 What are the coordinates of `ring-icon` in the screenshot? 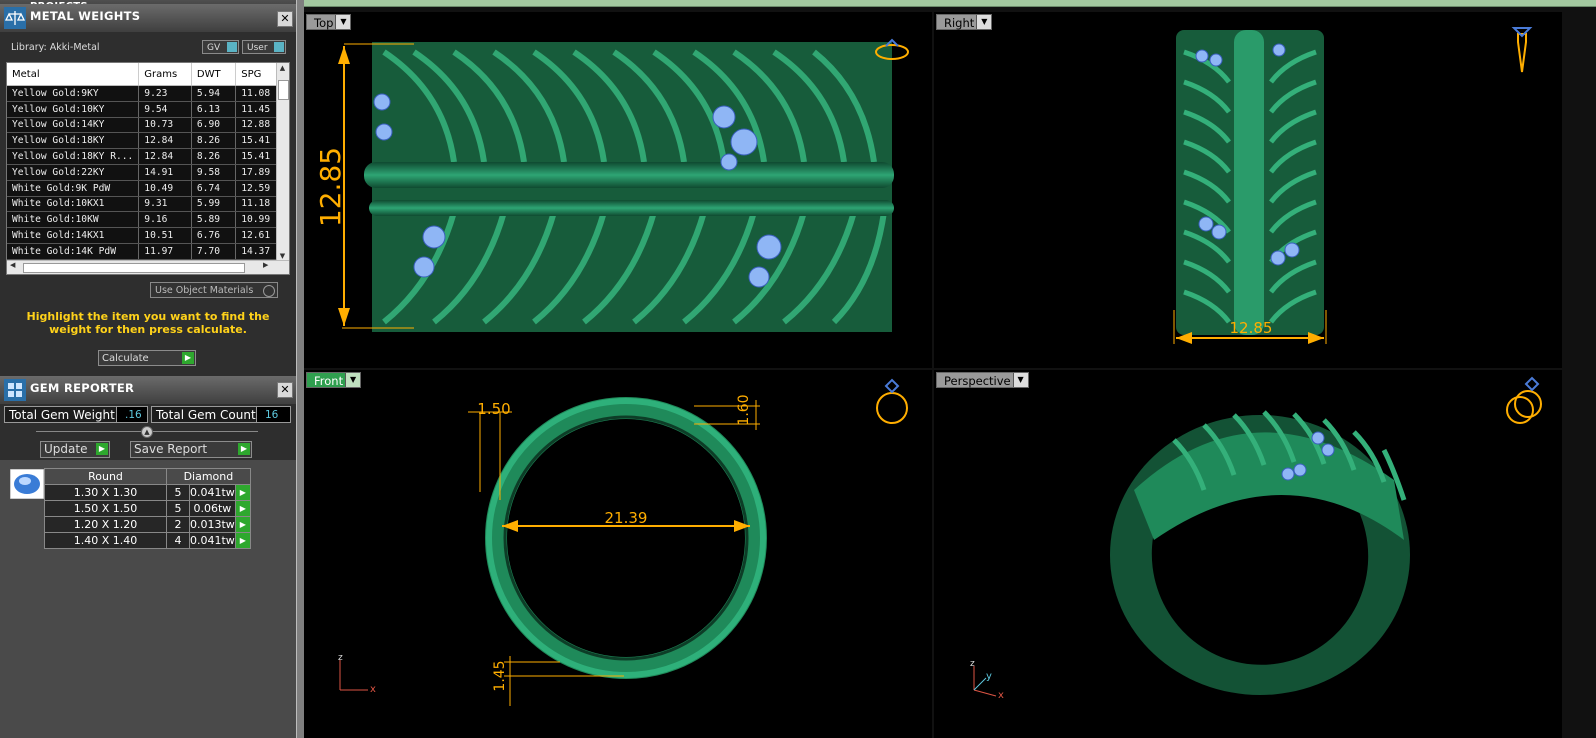 It's located at (892, 401).